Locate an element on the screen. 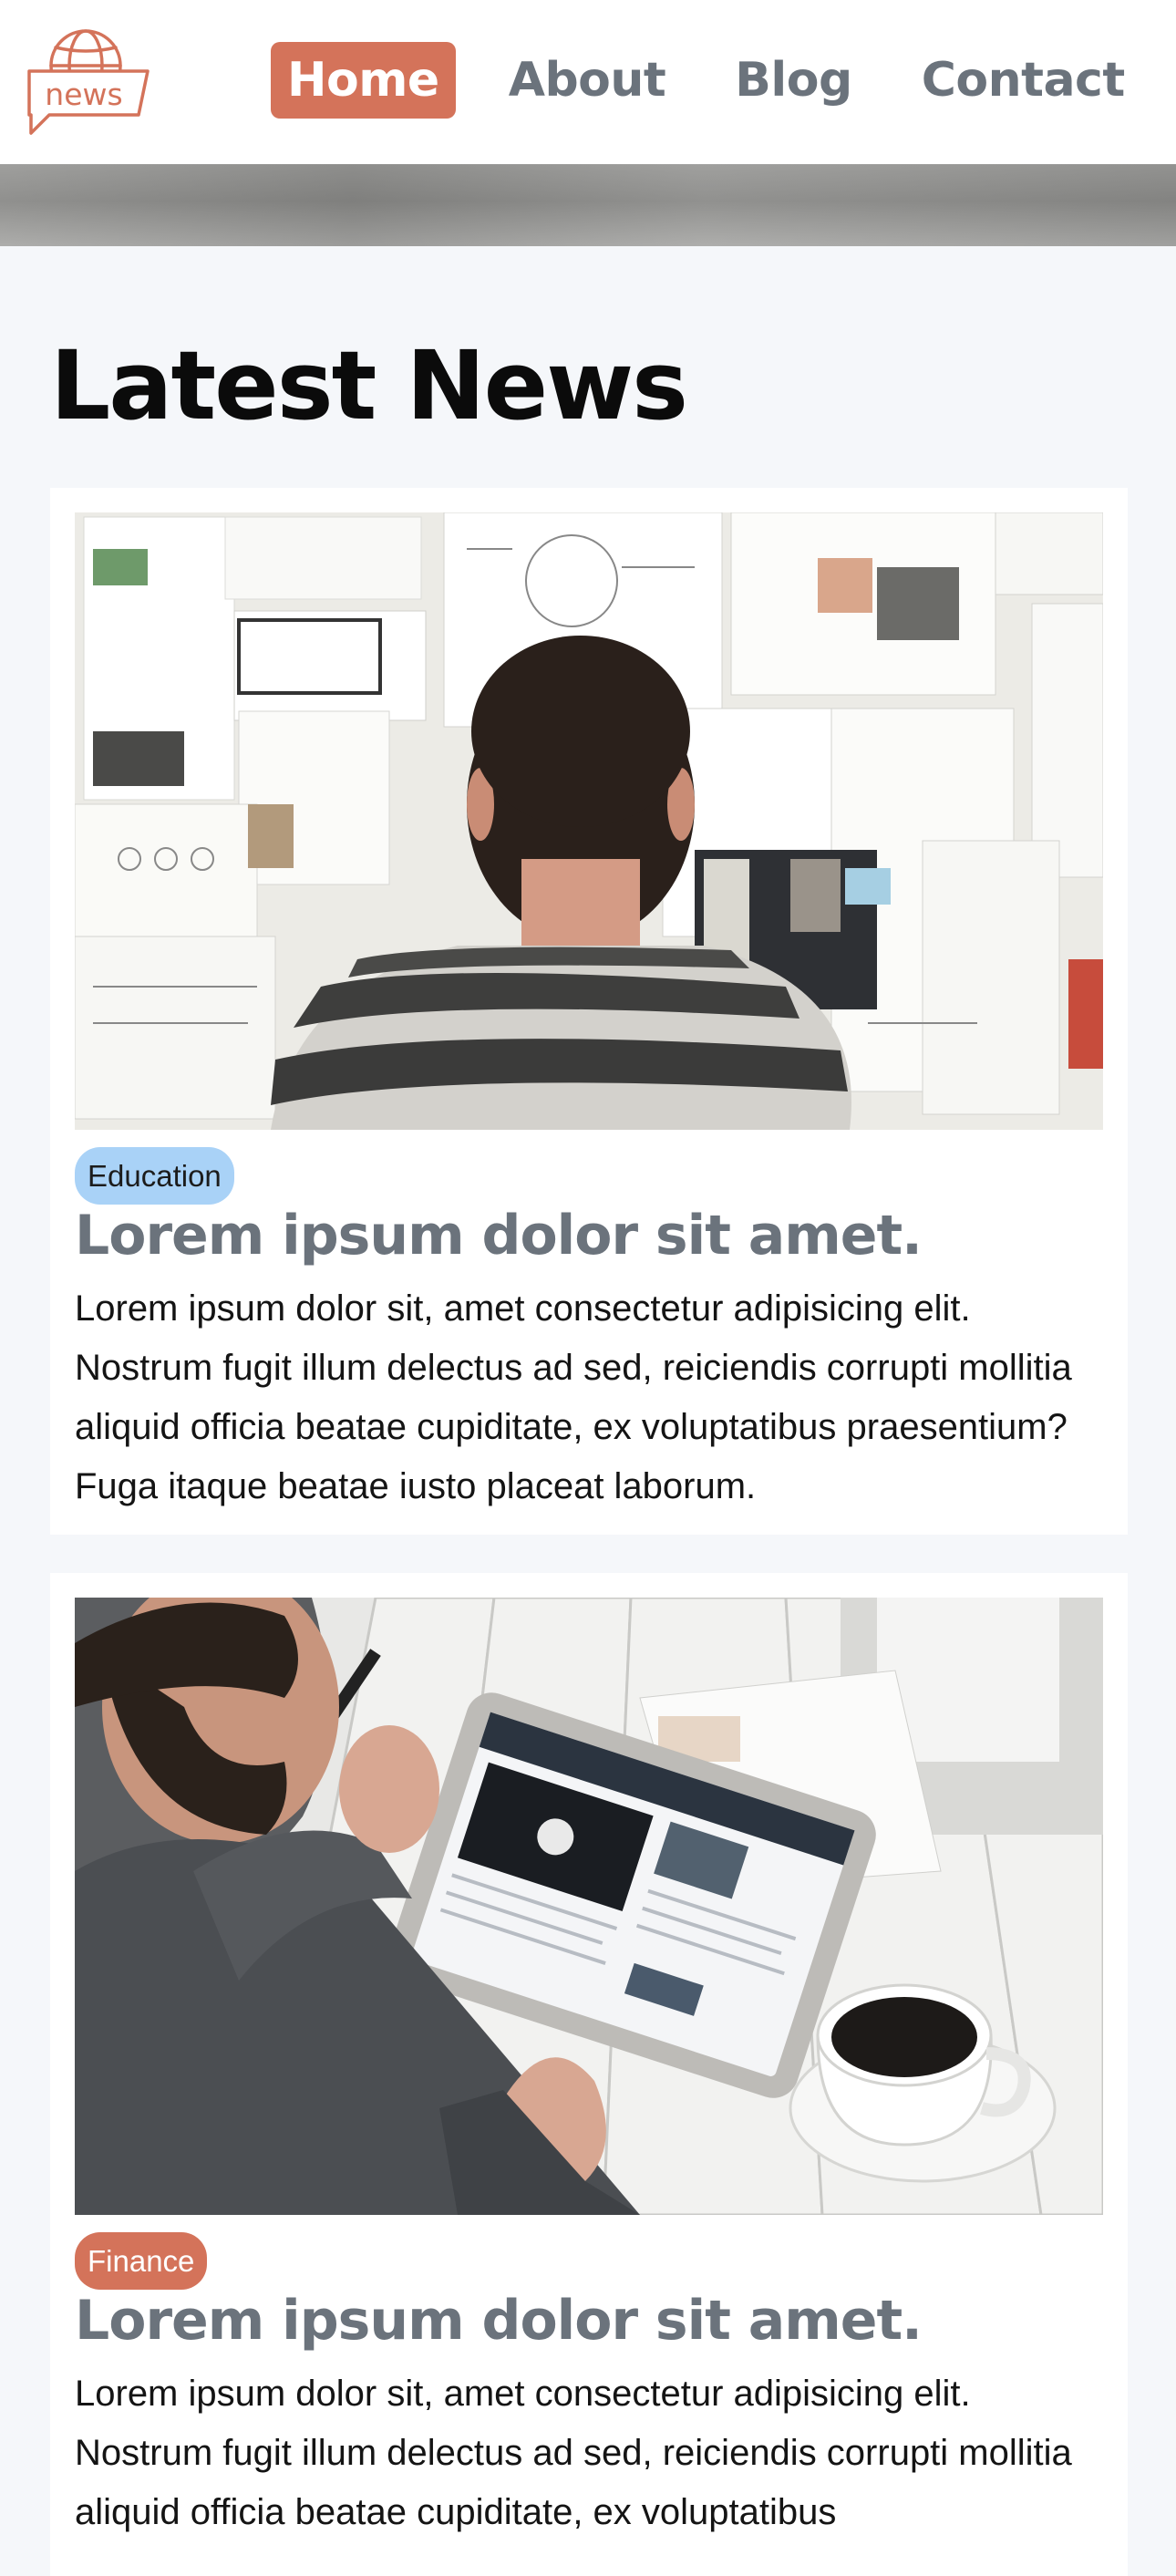 Image resolution: width=1176 pixels, height=2576 pixels. category-badge: Finance is located at coordinates (141, 2261).